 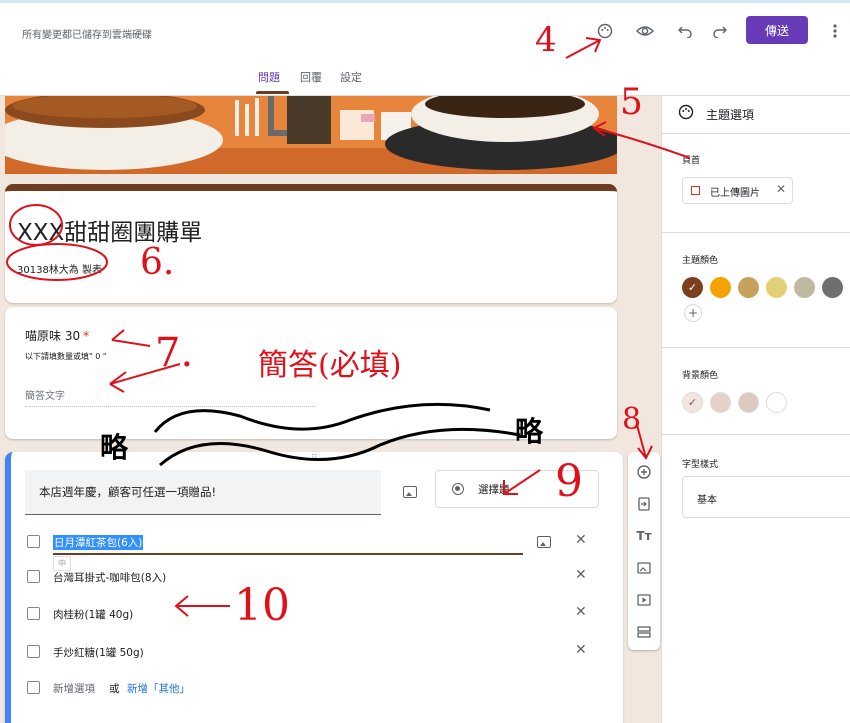 I want to click on question-title-field: 本店週年慶，顧客可任選一項贈品!, so click(x=203, y=492).